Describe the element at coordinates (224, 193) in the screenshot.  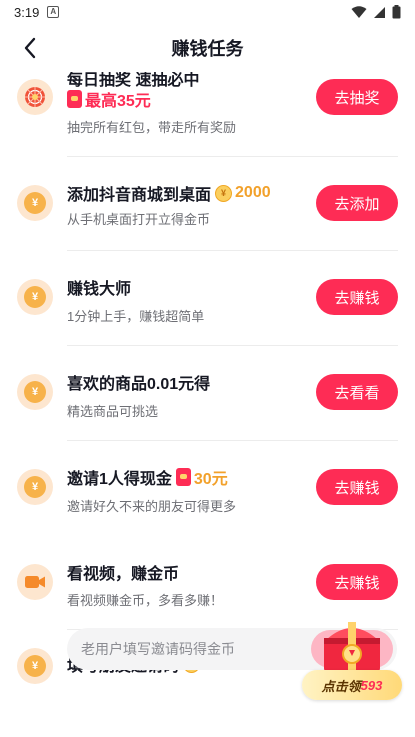
I see `gold-coin-icon: ¥` at that location.